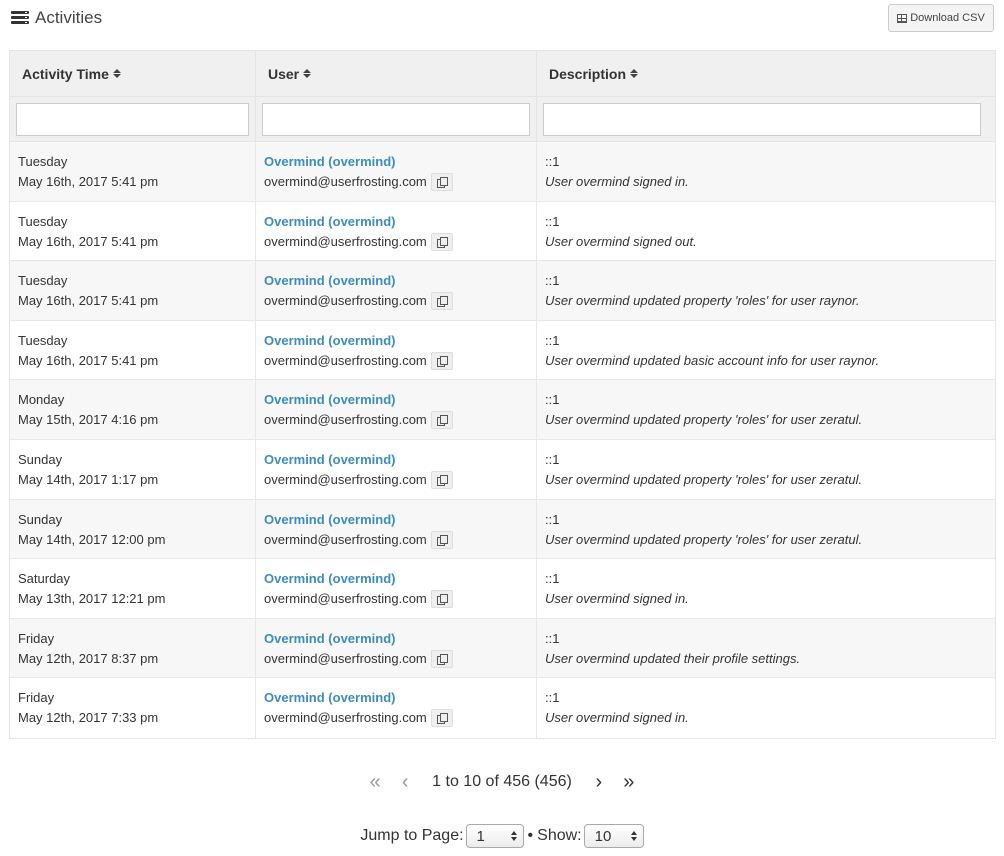  What do you see at coordinates (133, 708) in the screenshot?
I see `activity-time-cell: Friday May 12th, 2017 7:33 pm` at bounding box center [133, 708].